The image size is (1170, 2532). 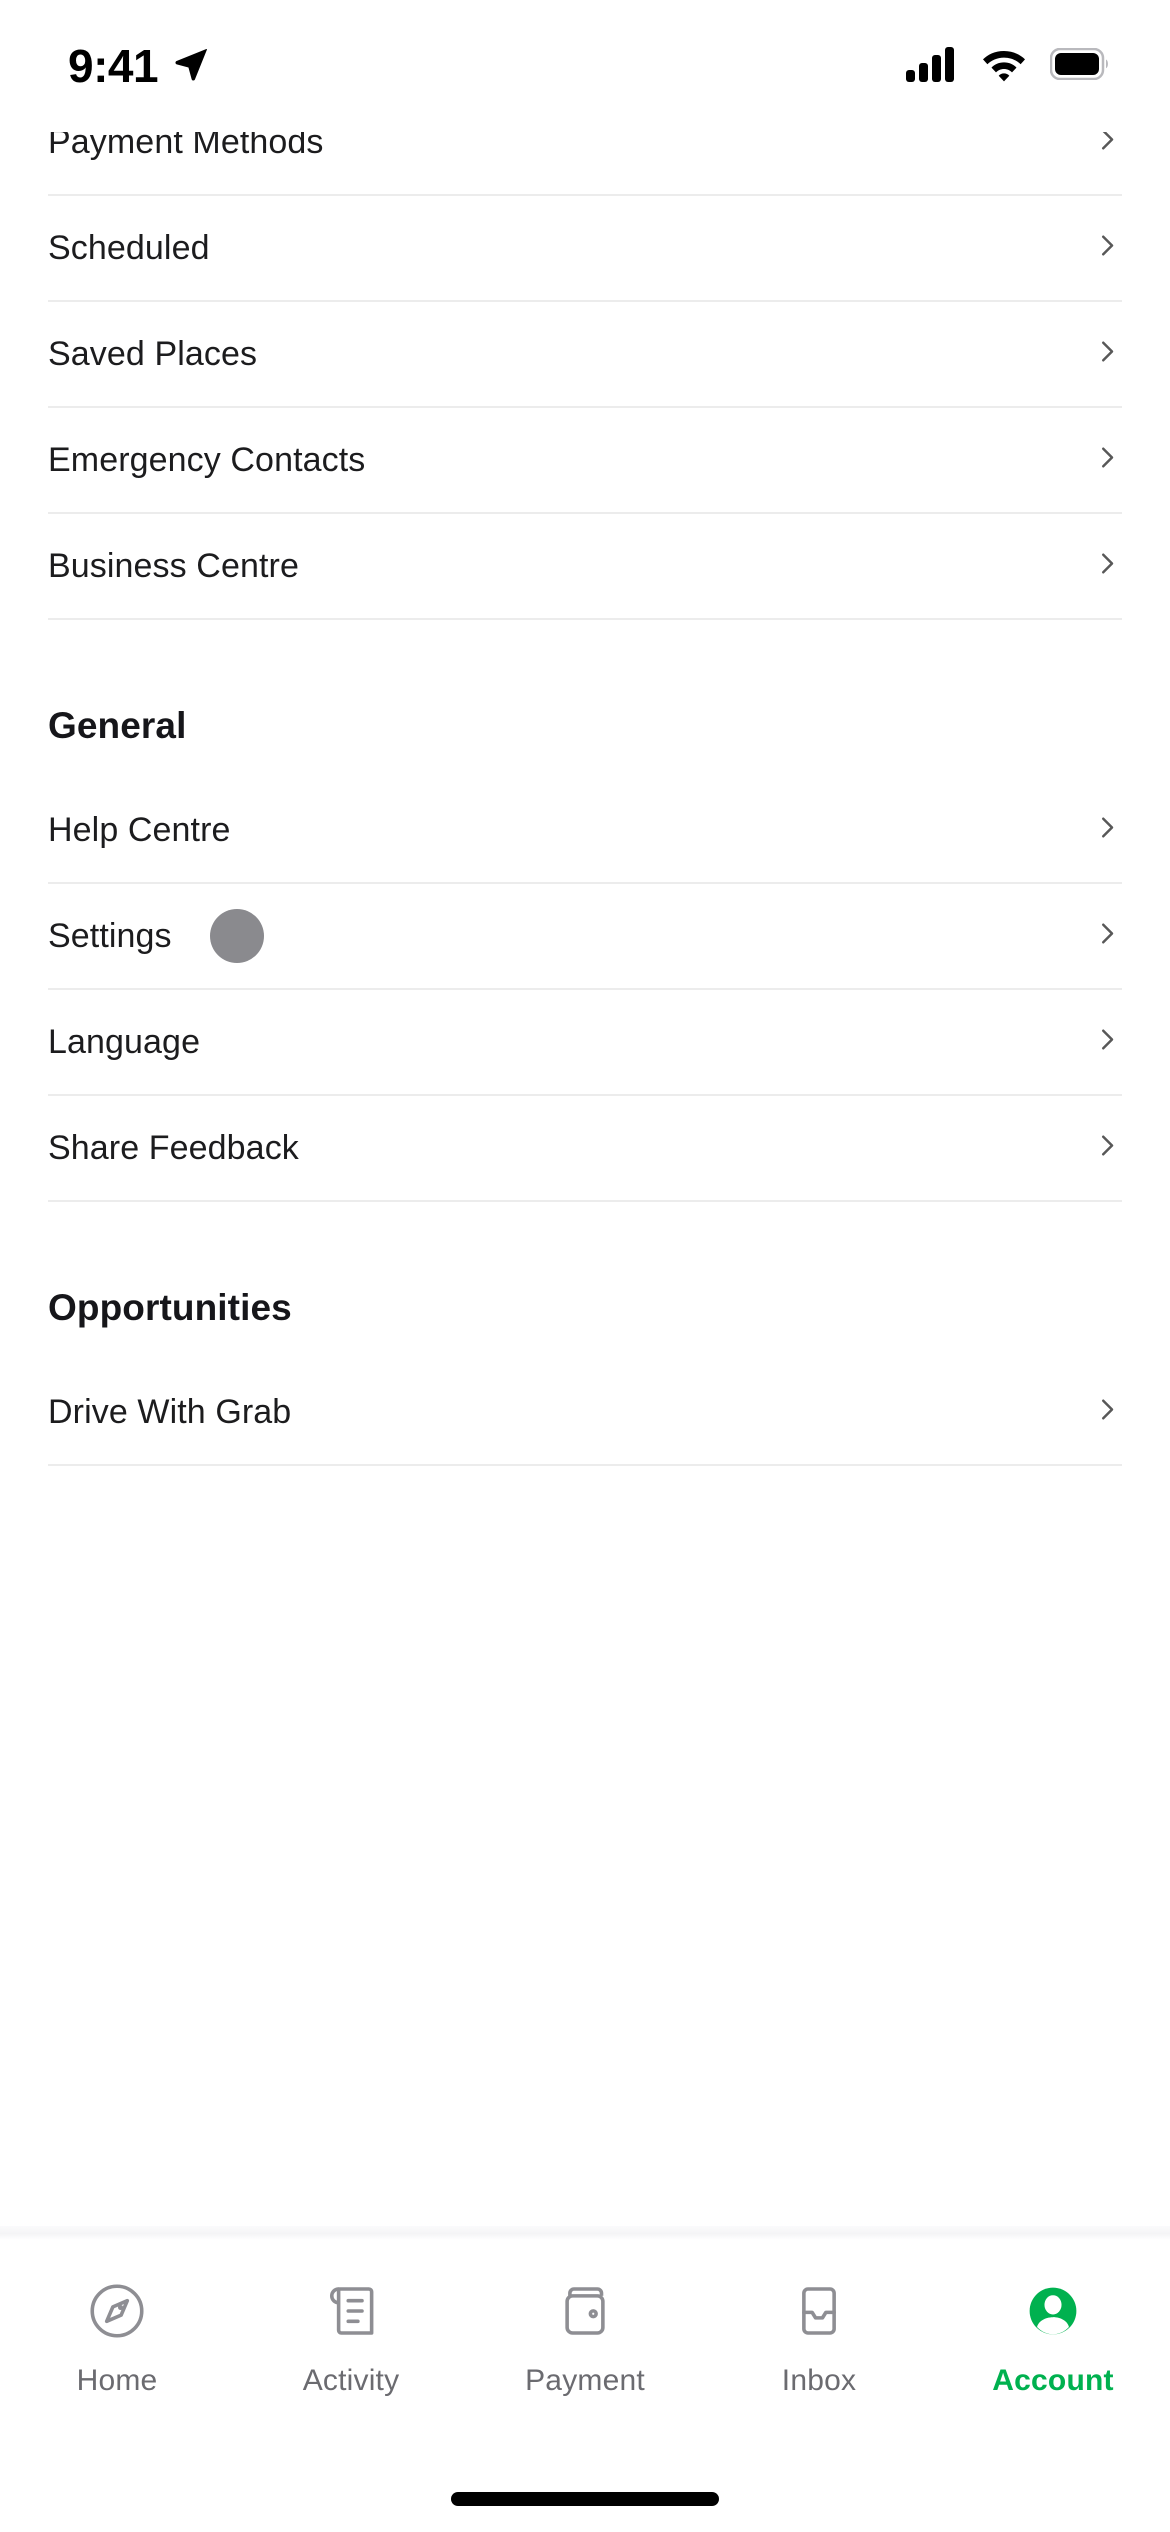 I want to click on list-item-label: Scheduled, so click(x=129, y=248).